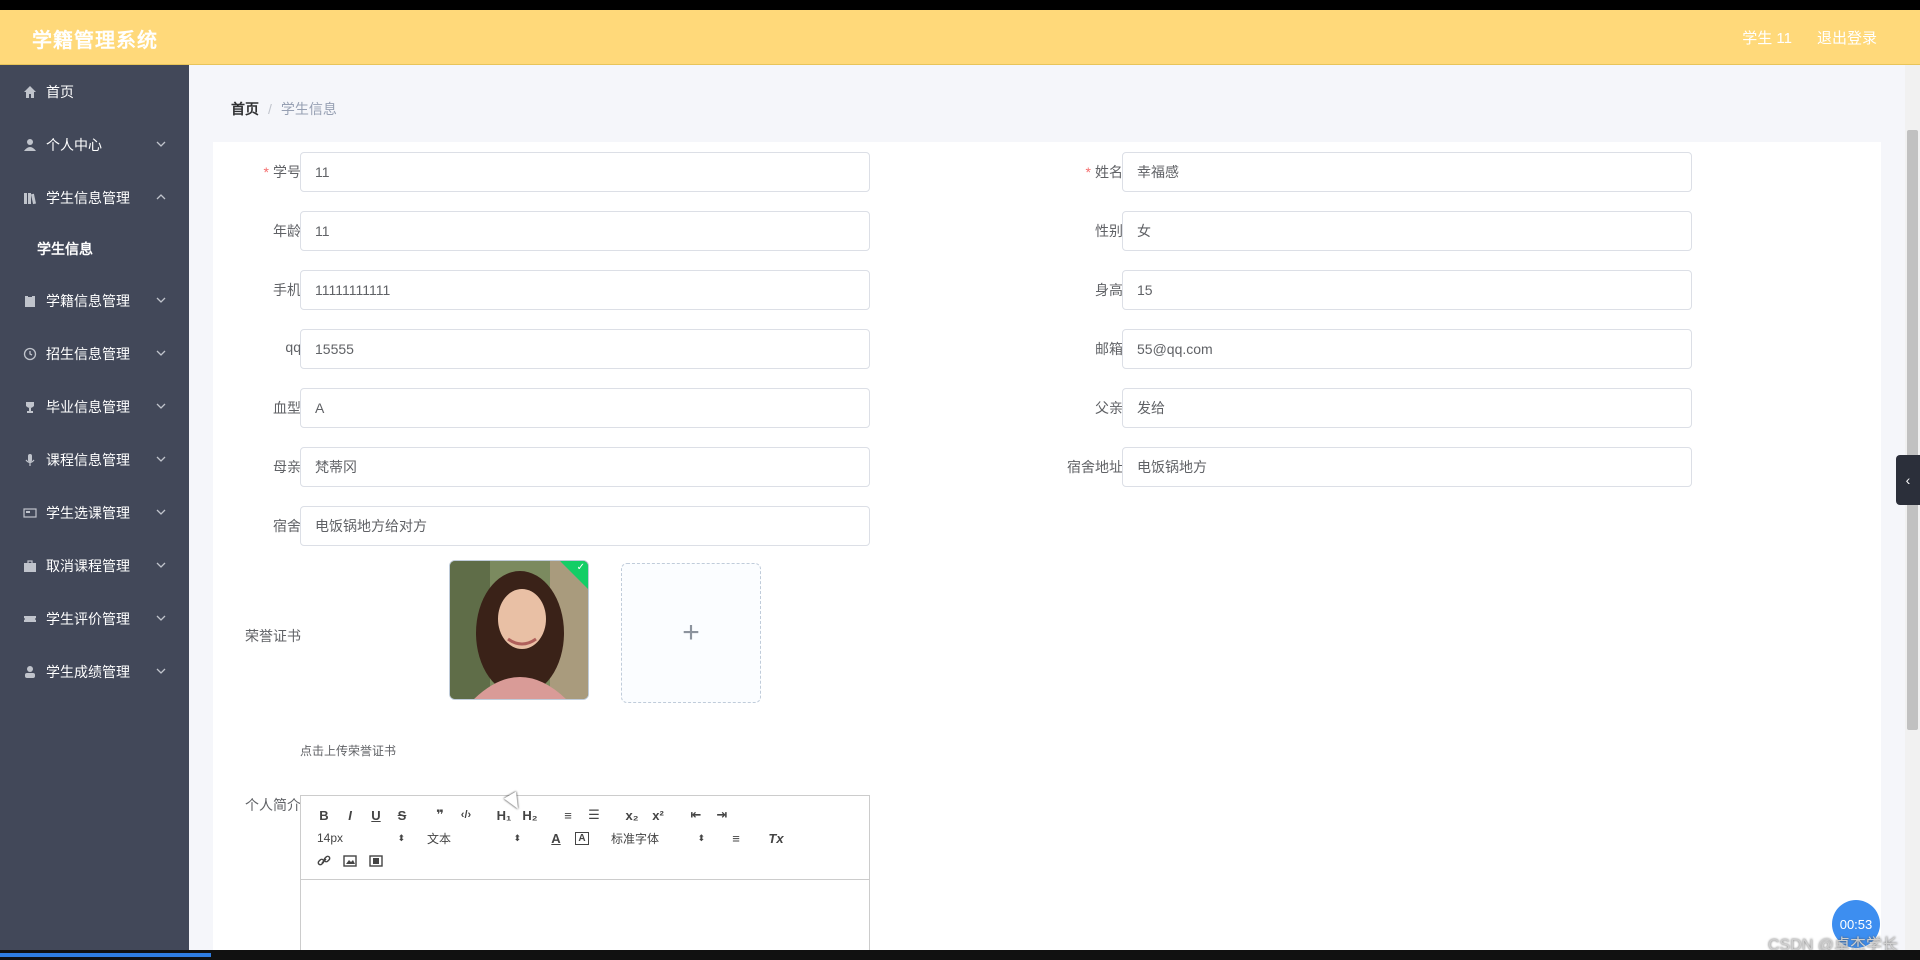 The width and height of the screenshot is (1920, 960). I want to click on email-input, so click(1407, 349).